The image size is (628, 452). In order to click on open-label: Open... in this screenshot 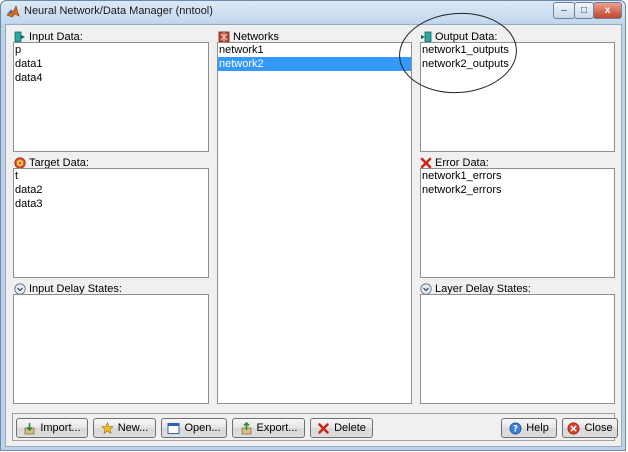, I will do `click(202, 428)`.